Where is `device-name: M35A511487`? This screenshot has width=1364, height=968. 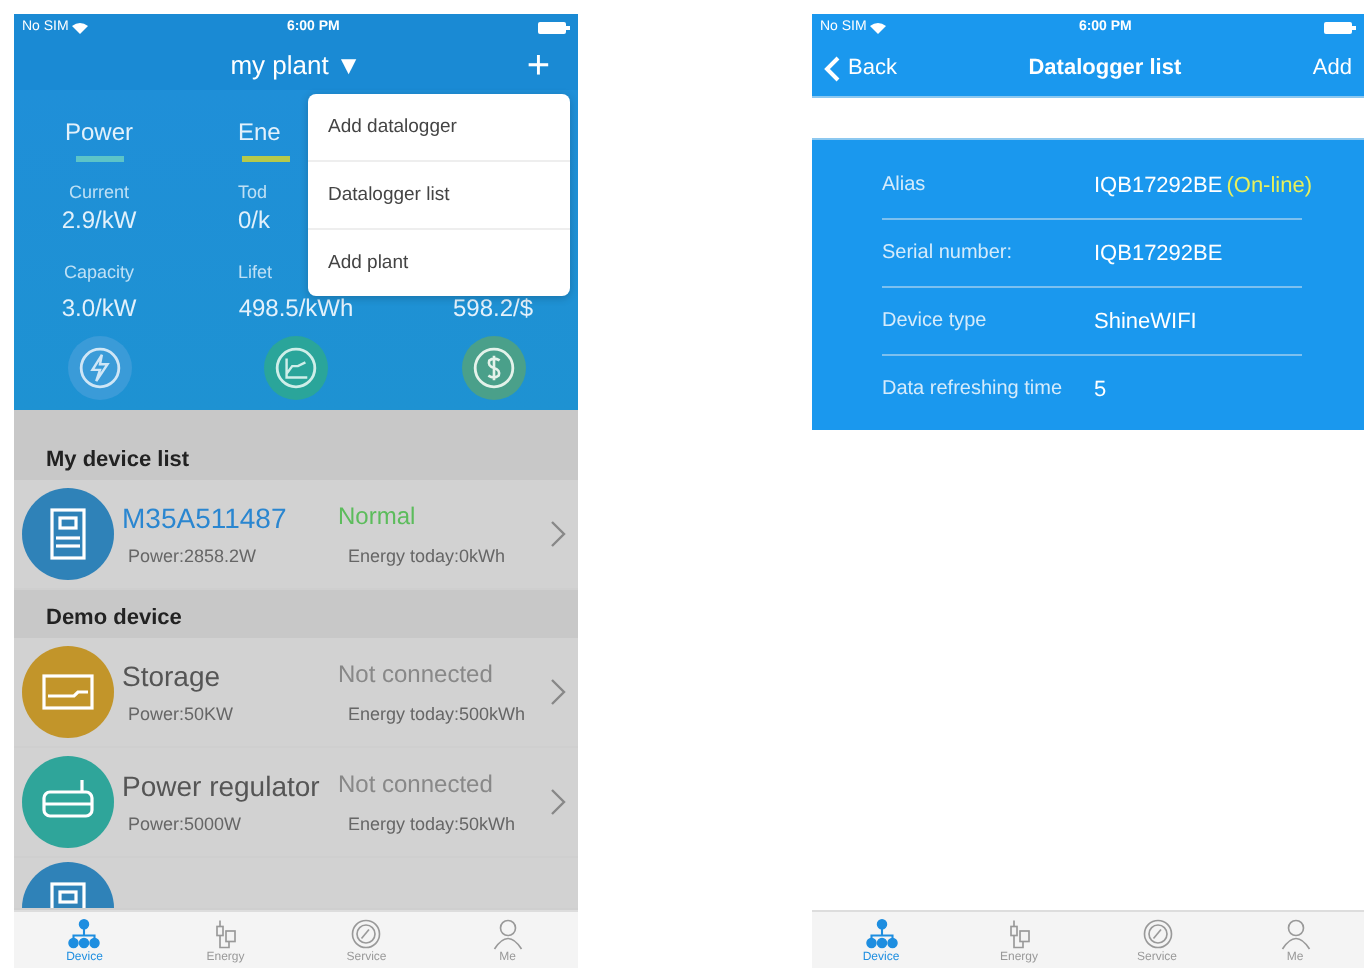
device-name: M35A511487 is located at coordinates (205, 518).